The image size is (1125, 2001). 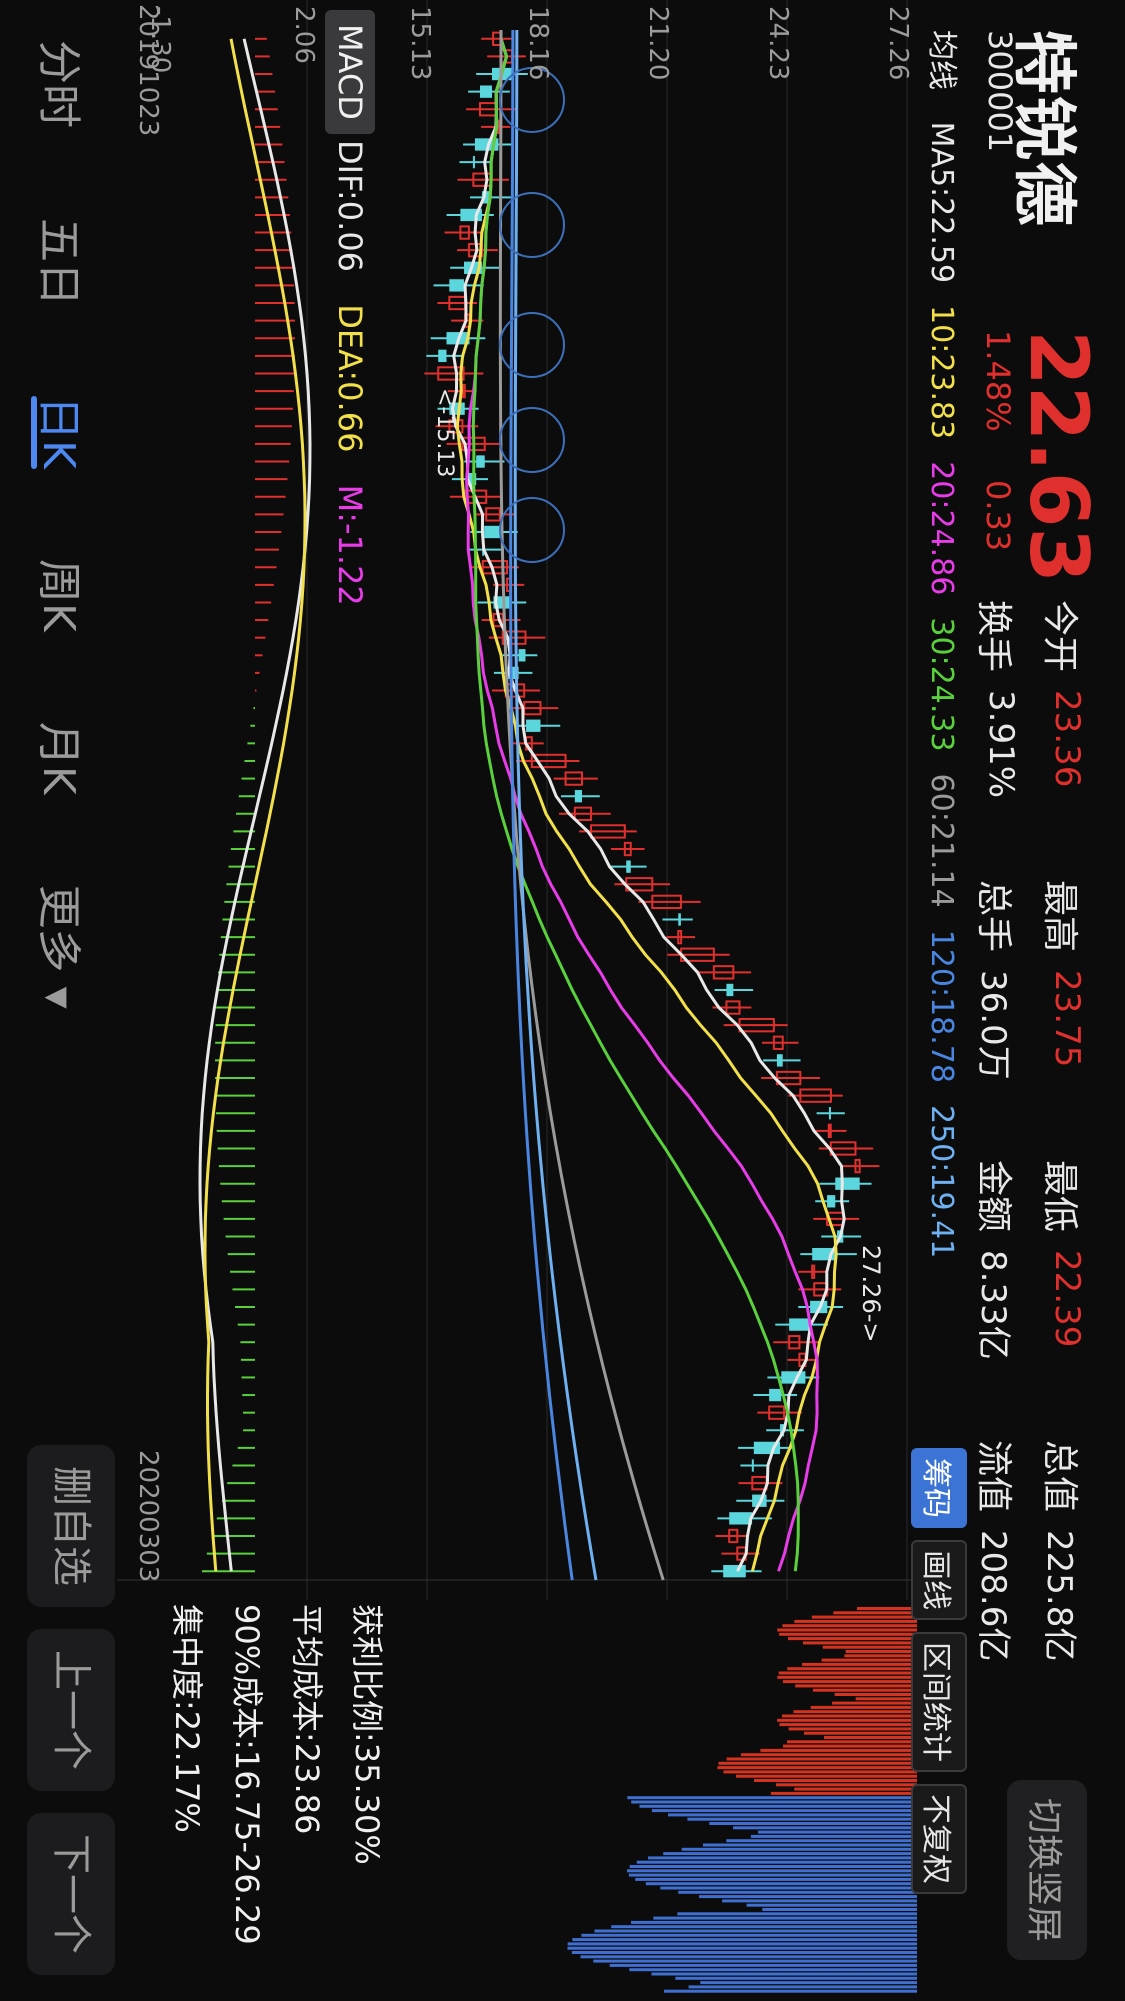 I want to click on previous-button: 上一个, so click(x=71, y=1710).